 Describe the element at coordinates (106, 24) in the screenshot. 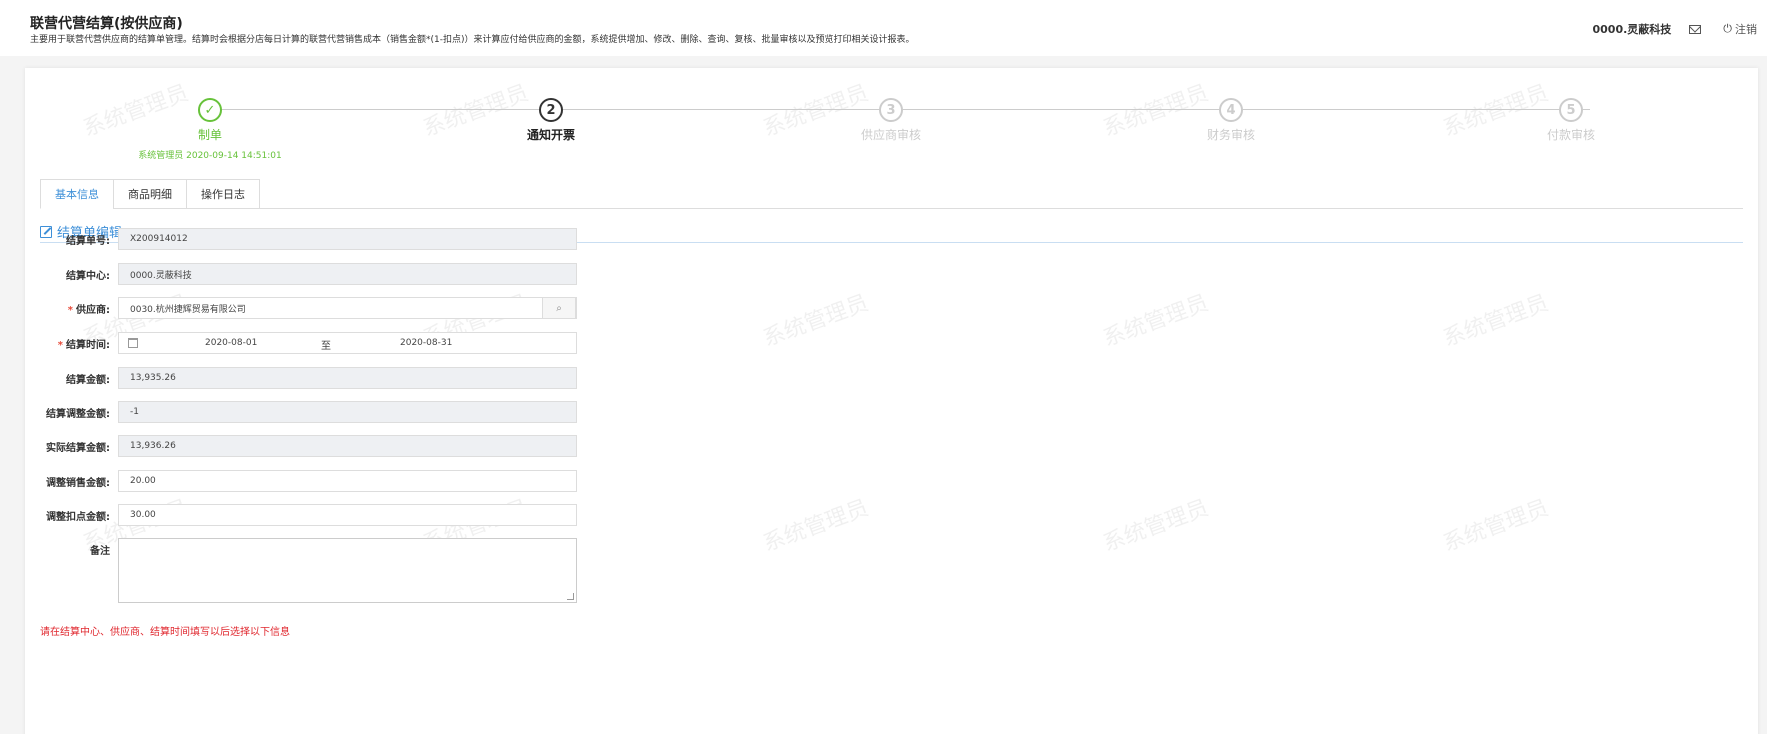

I see `page-title: 联营代营结算(按供应商)` at that location.